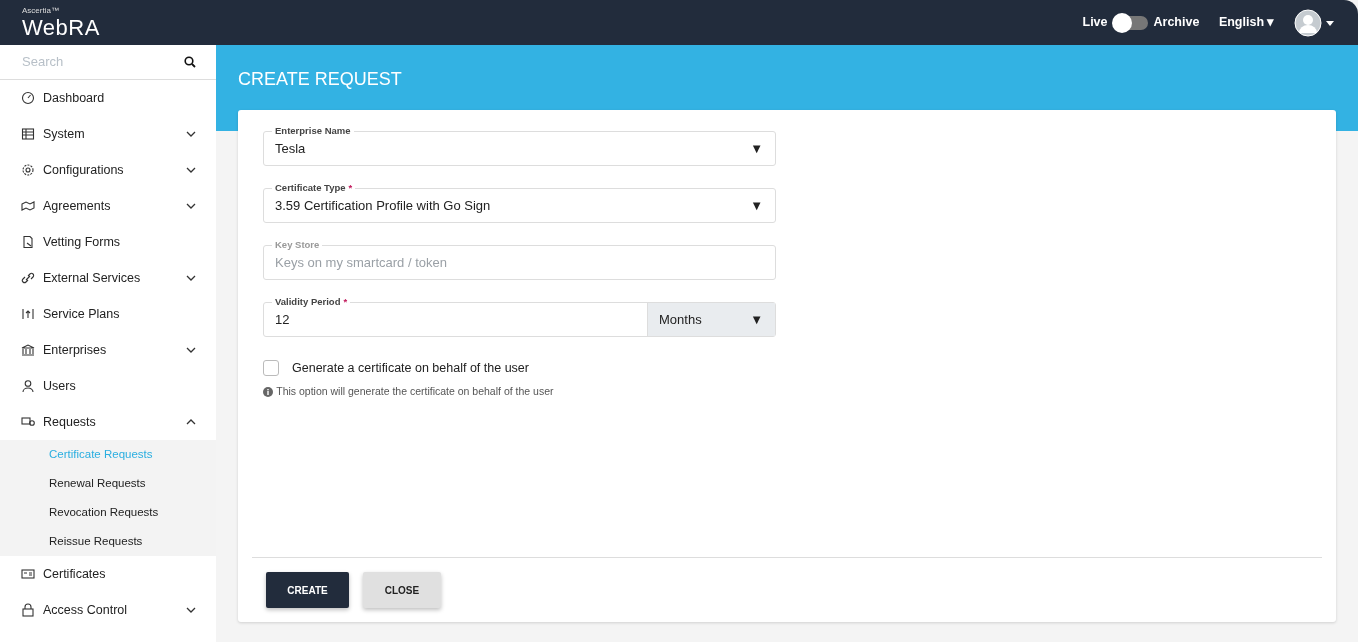 This screenshot has height=642, width=1358. I want to click on sidebar-item: External Services, so click(108, 278).